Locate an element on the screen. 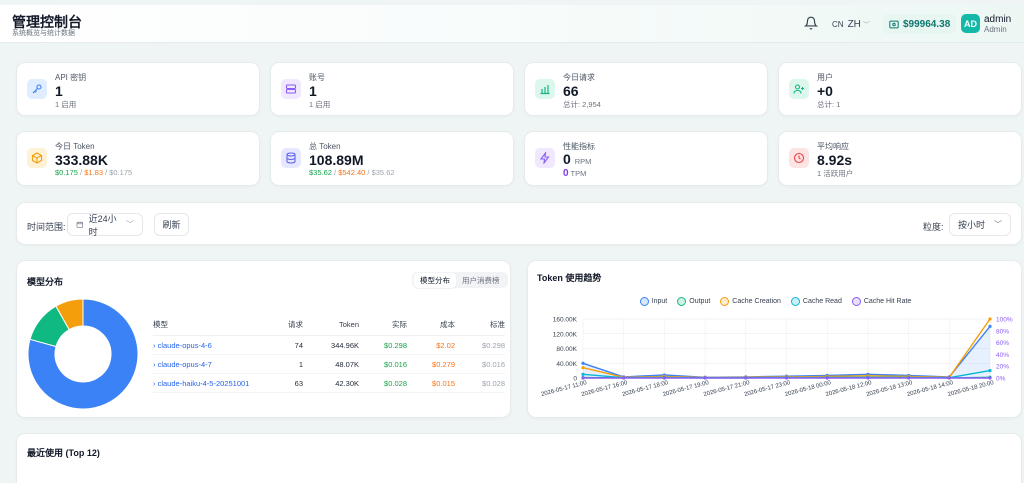  cube-icon is located at coordinates (37, 158).